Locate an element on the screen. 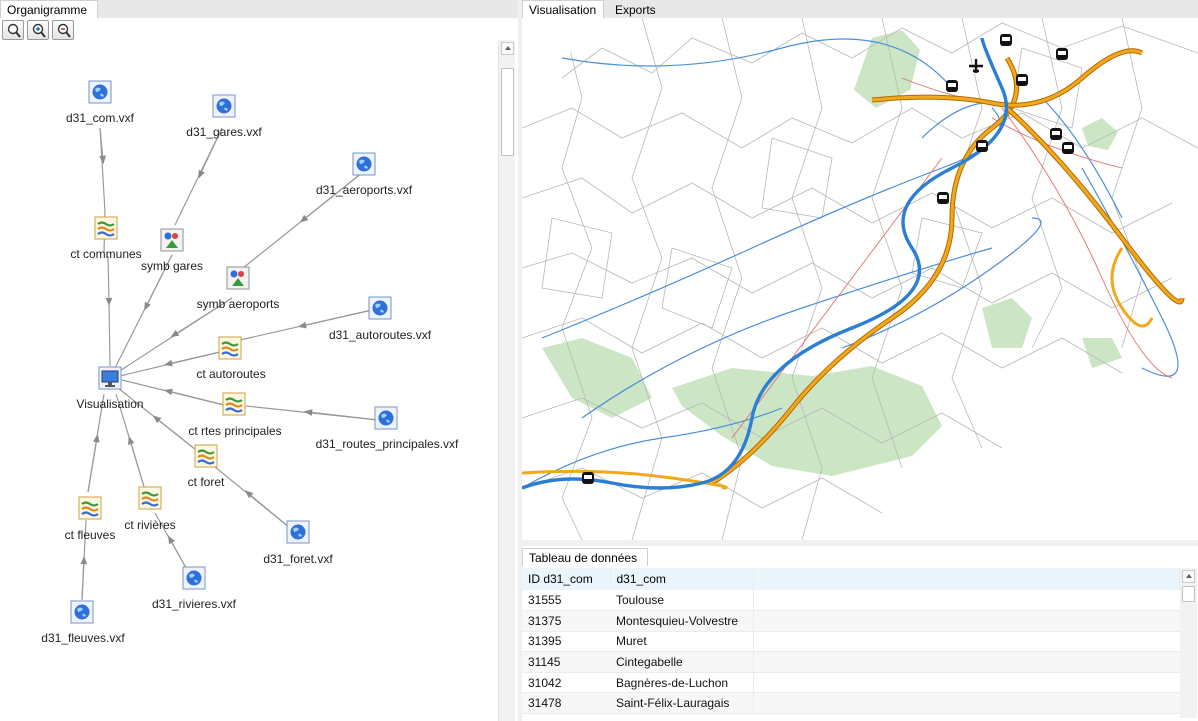 This screenshot has height=721, width=1198. symbol-icon is located at coordinates (172, 240).